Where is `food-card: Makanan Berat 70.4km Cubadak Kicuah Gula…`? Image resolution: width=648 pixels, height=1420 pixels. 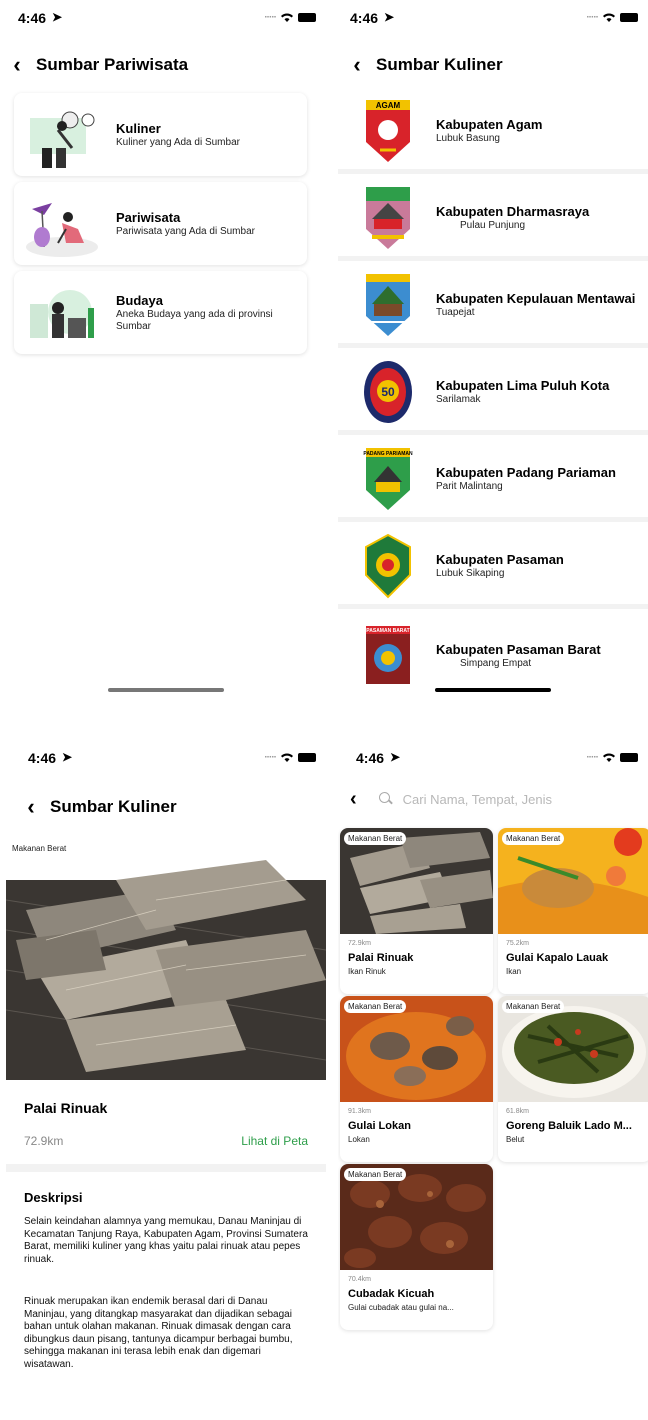 food-card: Makanan Berat 70.4km Cubadak Kicuah Gula… is located at coordinates (416, 1247).